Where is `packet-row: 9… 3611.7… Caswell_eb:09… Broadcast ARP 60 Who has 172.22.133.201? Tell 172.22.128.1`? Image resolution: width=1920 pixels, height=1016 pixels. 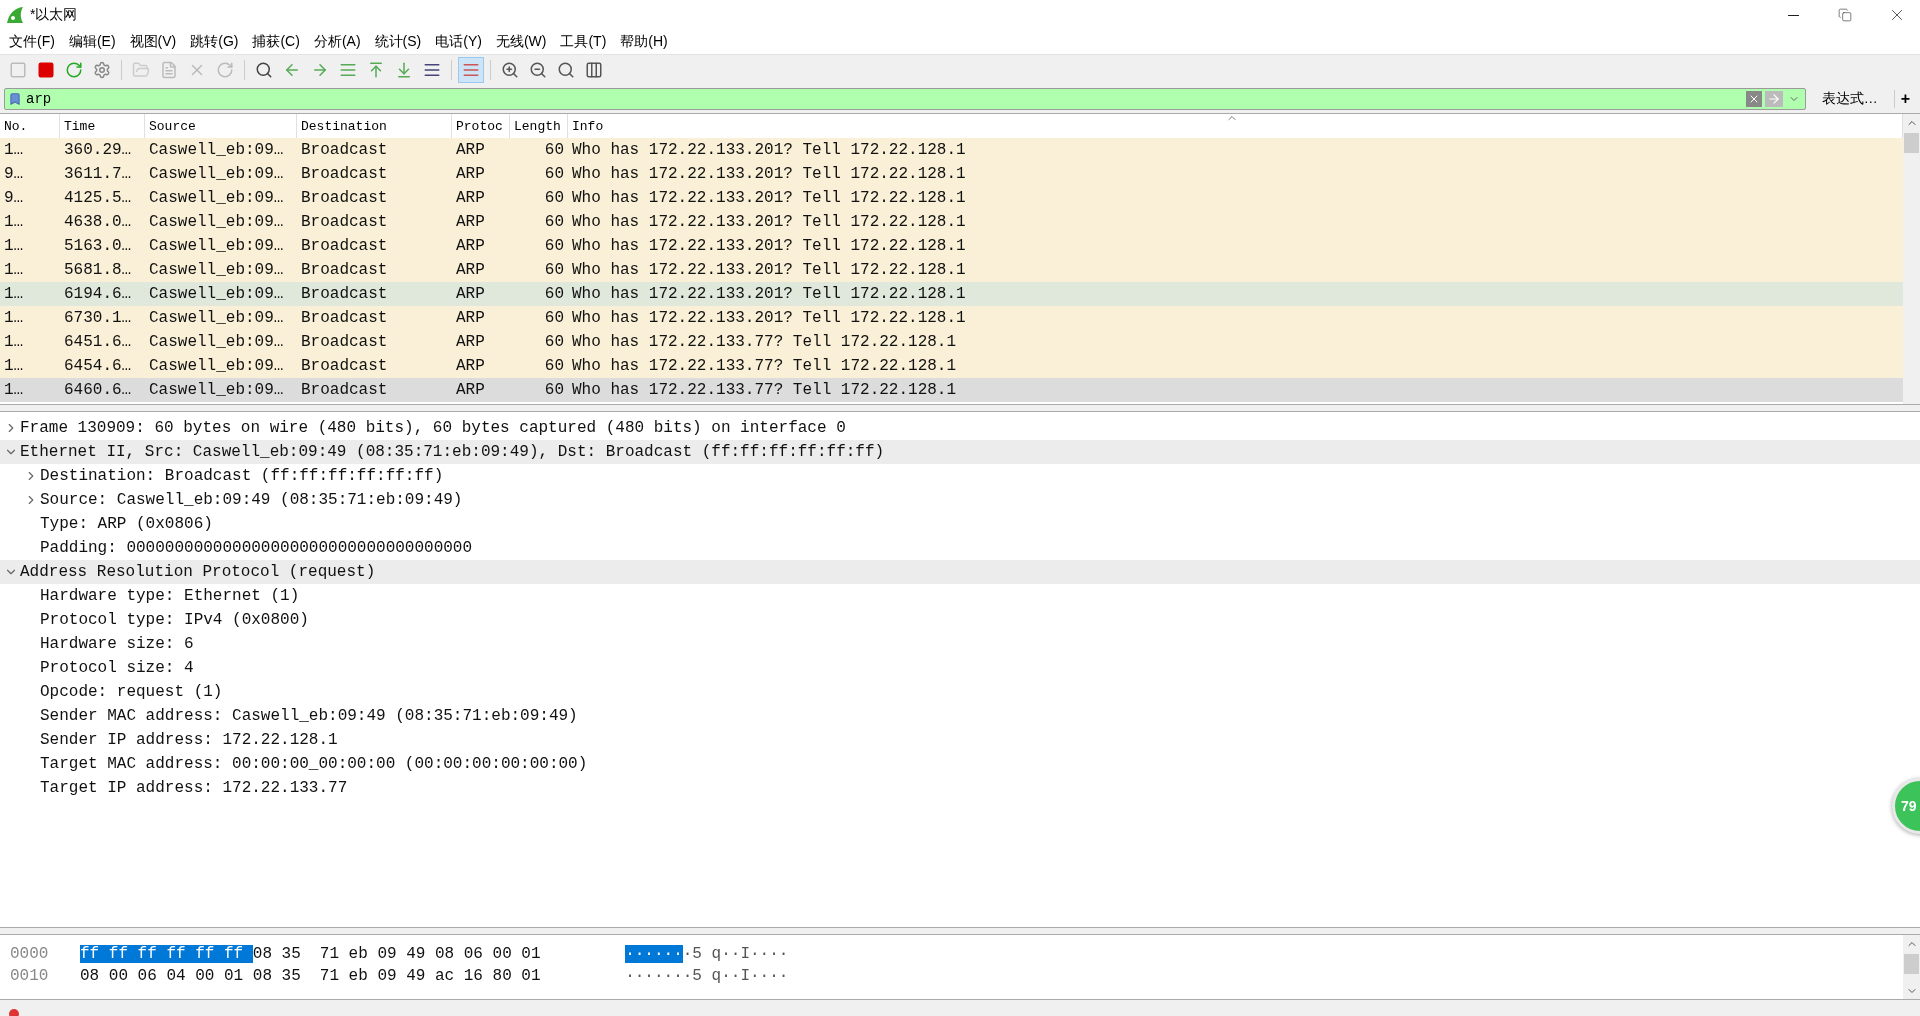
packet-row: 9… 3611.7… Caswell_eb:09… Broadcast ARP 60 Who has 172.22.133.201? Tell 172.22.128.1 is located at coordinates (951, 174).